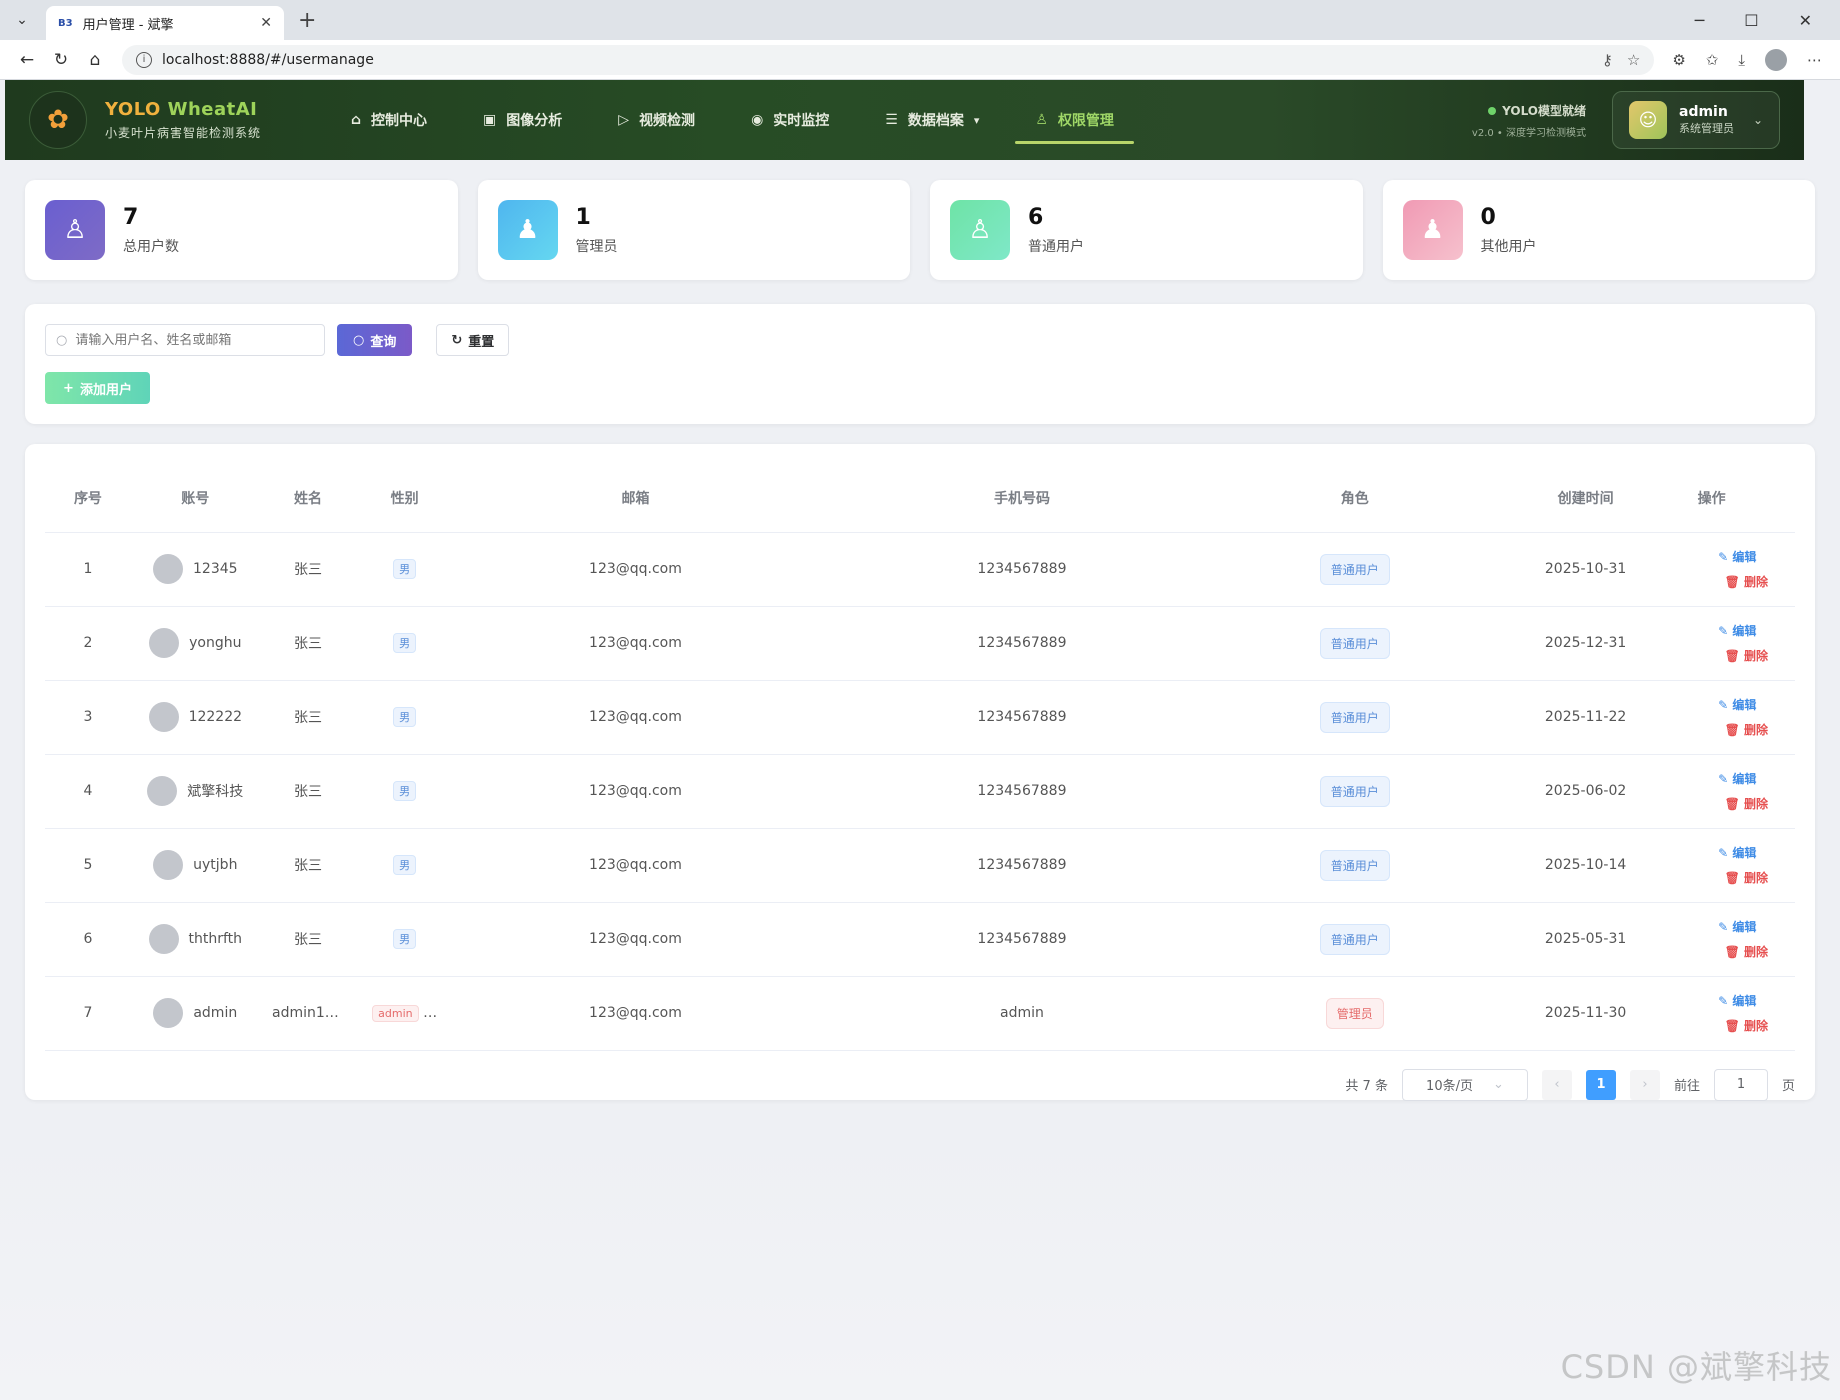  I want to click on stat-card-other: ♟ 0 其他用户, so click(1598, 230).